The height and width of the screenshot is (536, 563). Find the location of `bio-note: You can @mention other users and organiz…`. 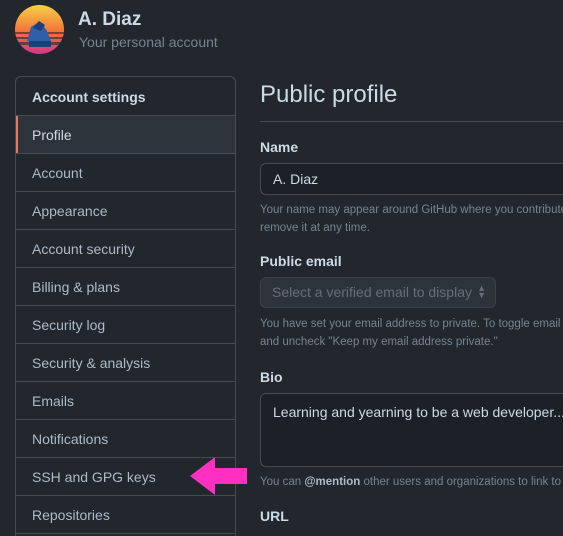

bio-note: You can @mention other users and organiz… is located at coordinates (411, 482).